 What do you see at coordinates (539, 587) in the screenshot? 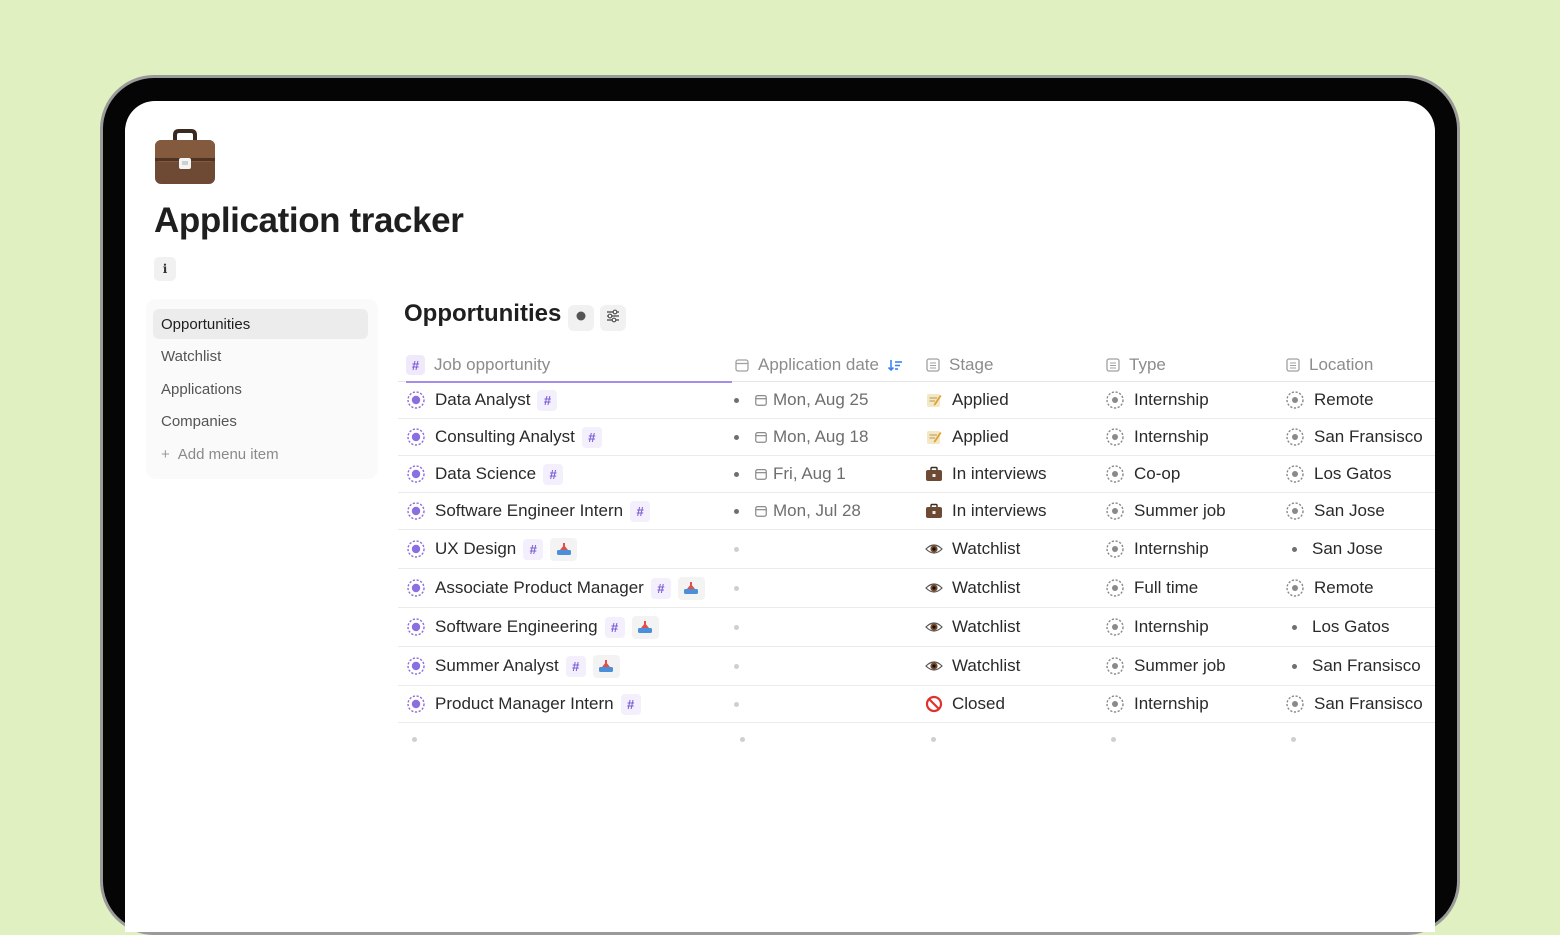
I see `job-title: Associate Product Manager` at bounding box center [539, 587].